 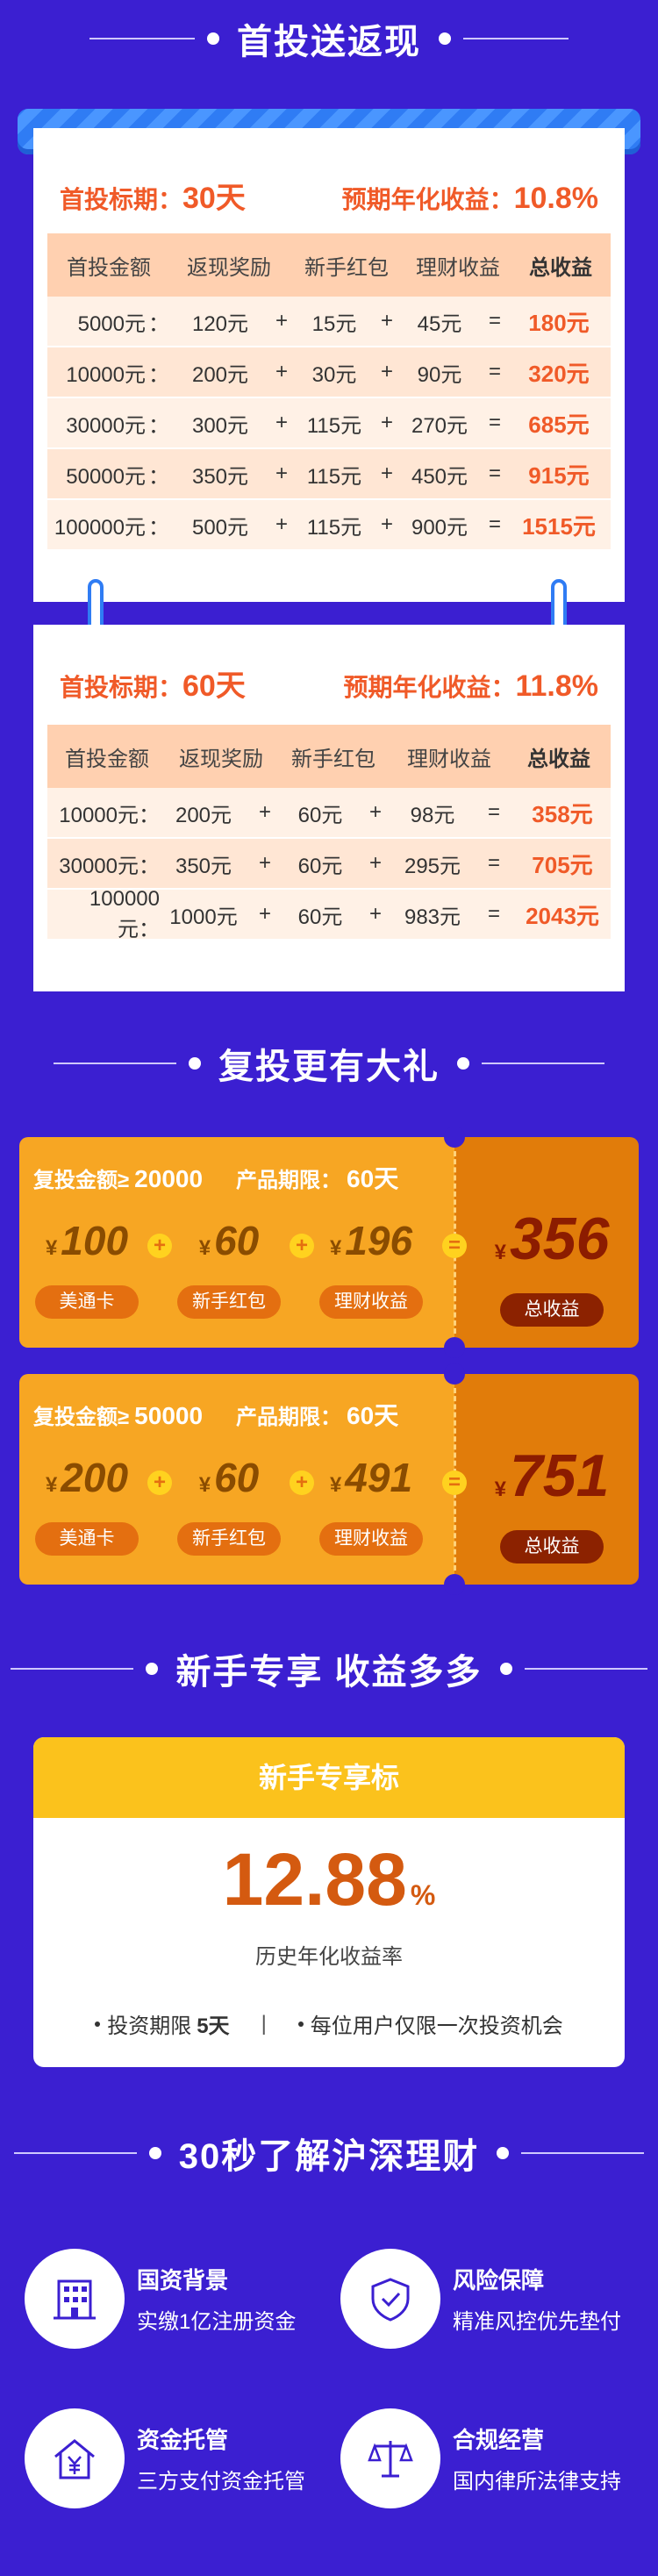 I want to click on newbie-rate-pct: %, so click(x=423, y=1895).